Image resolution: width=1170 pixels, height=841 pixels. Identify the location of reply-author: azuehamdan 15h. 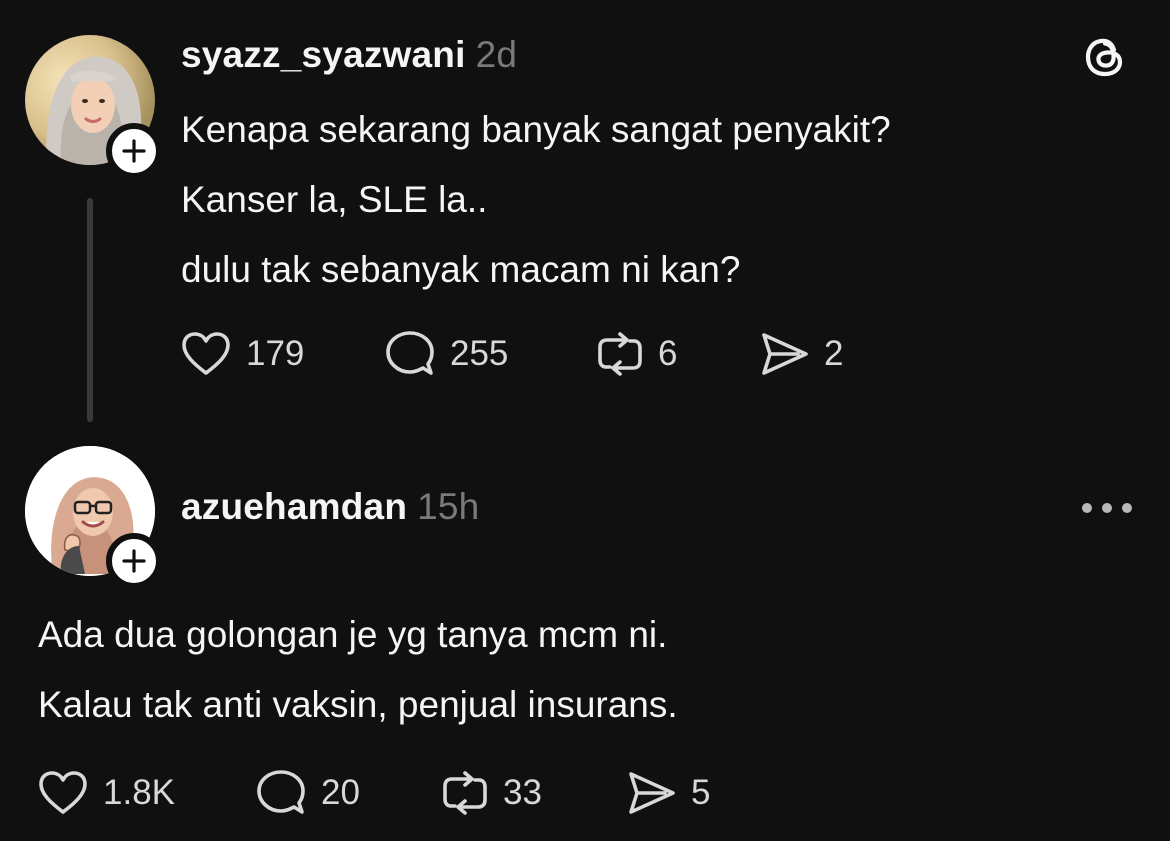
(330, 507).